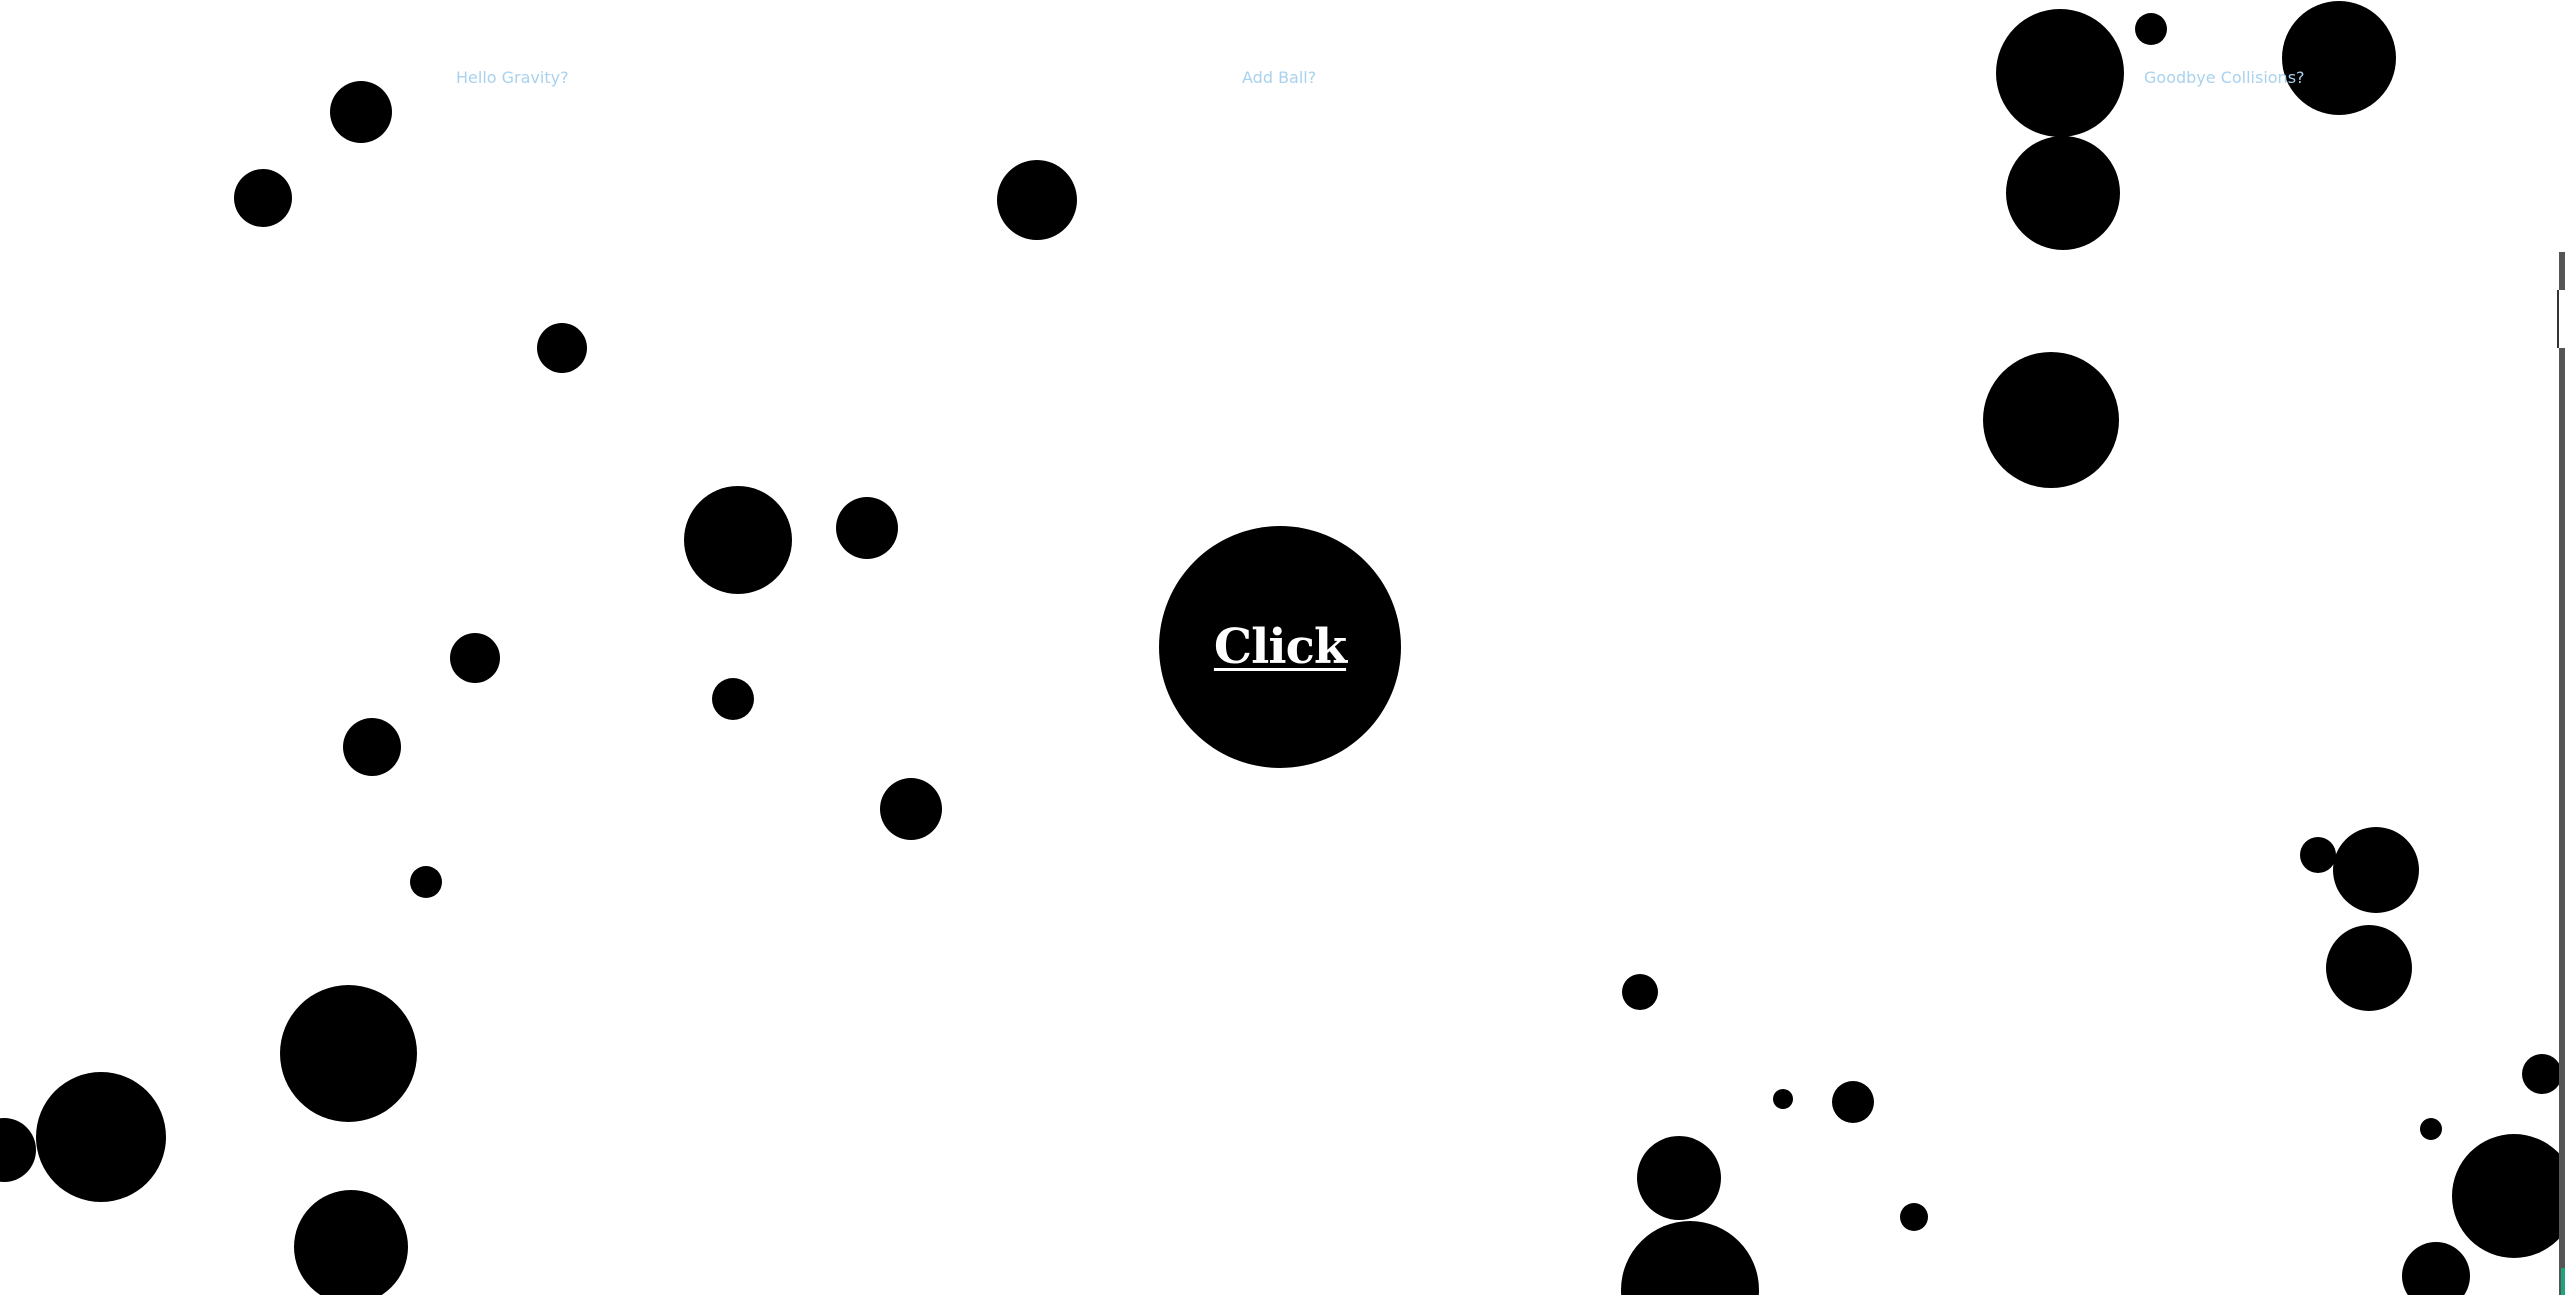 Image resolution: width=2565 pixels, height=1295 pixels. I want to click on scrollbar-thumb, so click(2561, 319).